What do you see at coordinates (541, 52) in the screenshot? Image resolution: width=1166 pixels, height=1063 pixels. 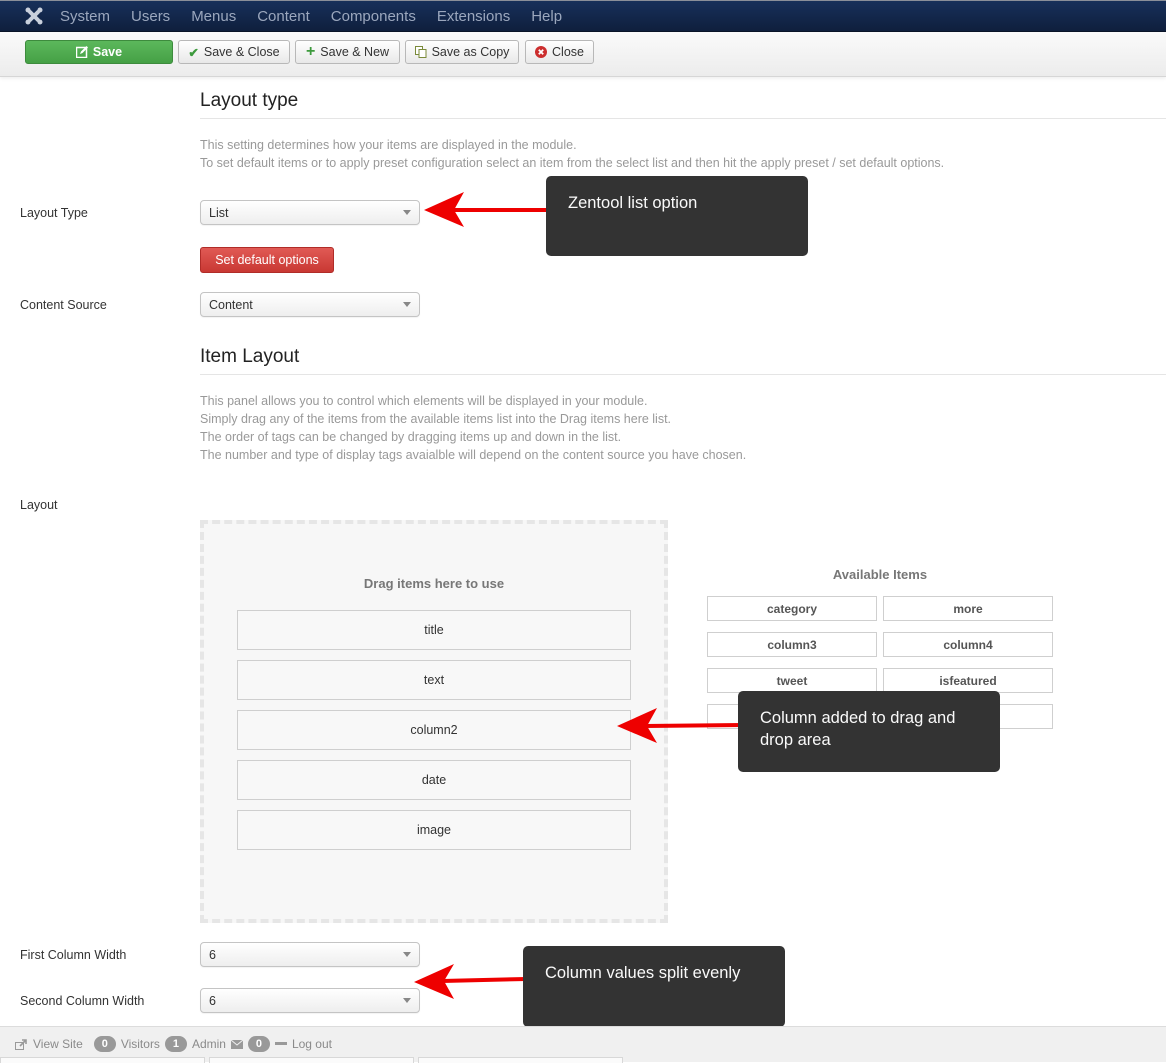 I see `close-circle-icon` at bounding box center [541, 52].